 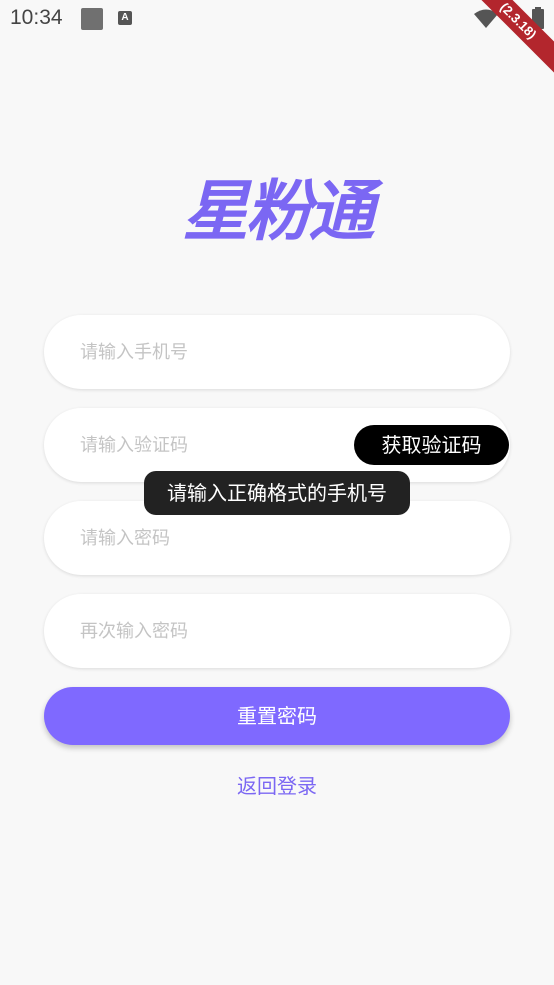 What do you see at coordinates (278, 211) in the screenshot?
I see `app-logo: 星粉通` at bounding box center [278, 211].